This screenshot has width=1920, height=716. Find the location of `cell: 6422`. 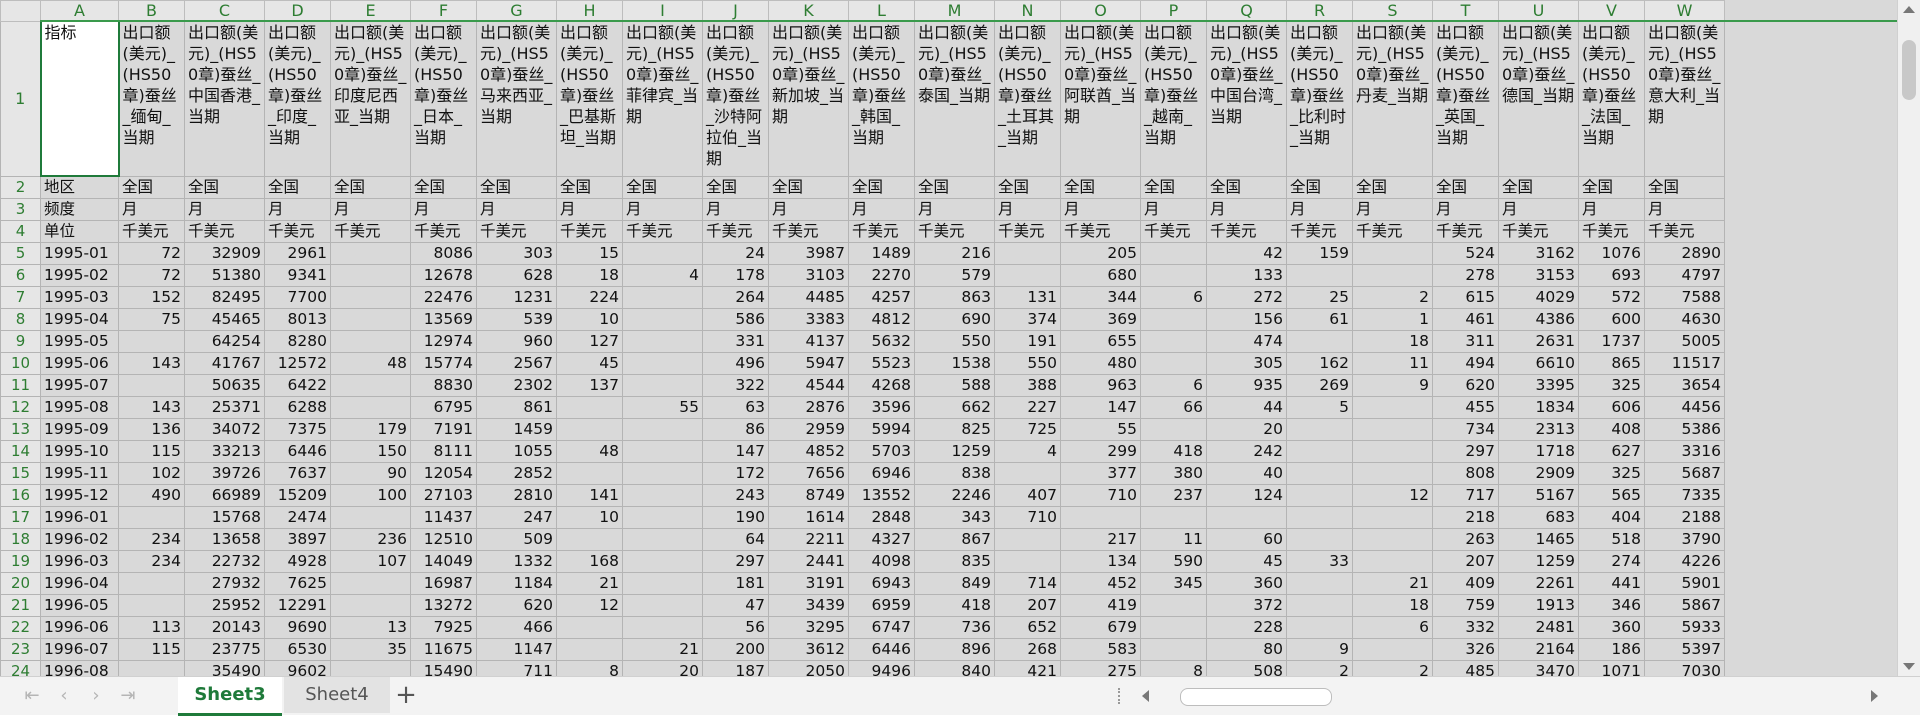

cell: 6422 is located at coordinates (297, 385).